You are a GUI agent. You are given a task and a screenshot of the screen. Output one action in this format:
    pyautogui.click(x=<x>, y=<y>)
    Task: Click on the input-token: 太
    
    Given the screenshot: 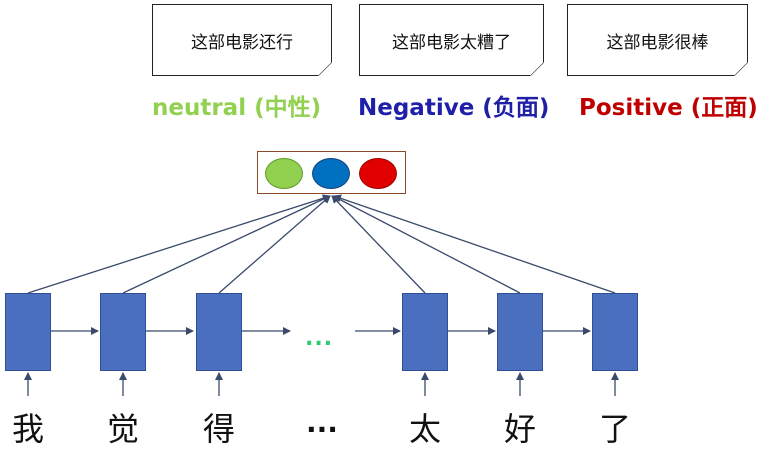 What is the action you would take?
    pyautogui.click(x=424, y=429)
    